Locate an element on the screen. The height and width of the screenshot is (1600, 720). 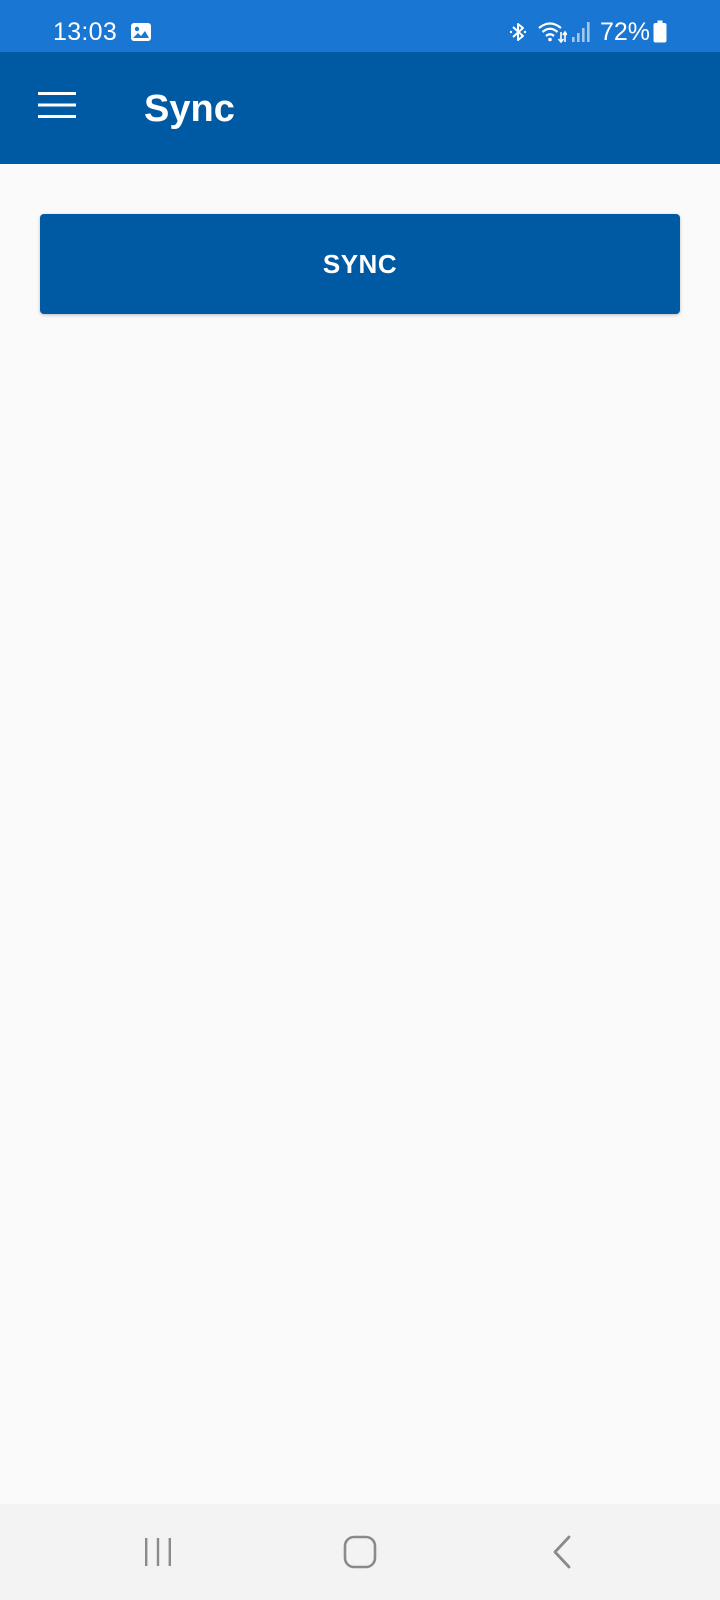
back-icon is located at coordinates (562, 1552).